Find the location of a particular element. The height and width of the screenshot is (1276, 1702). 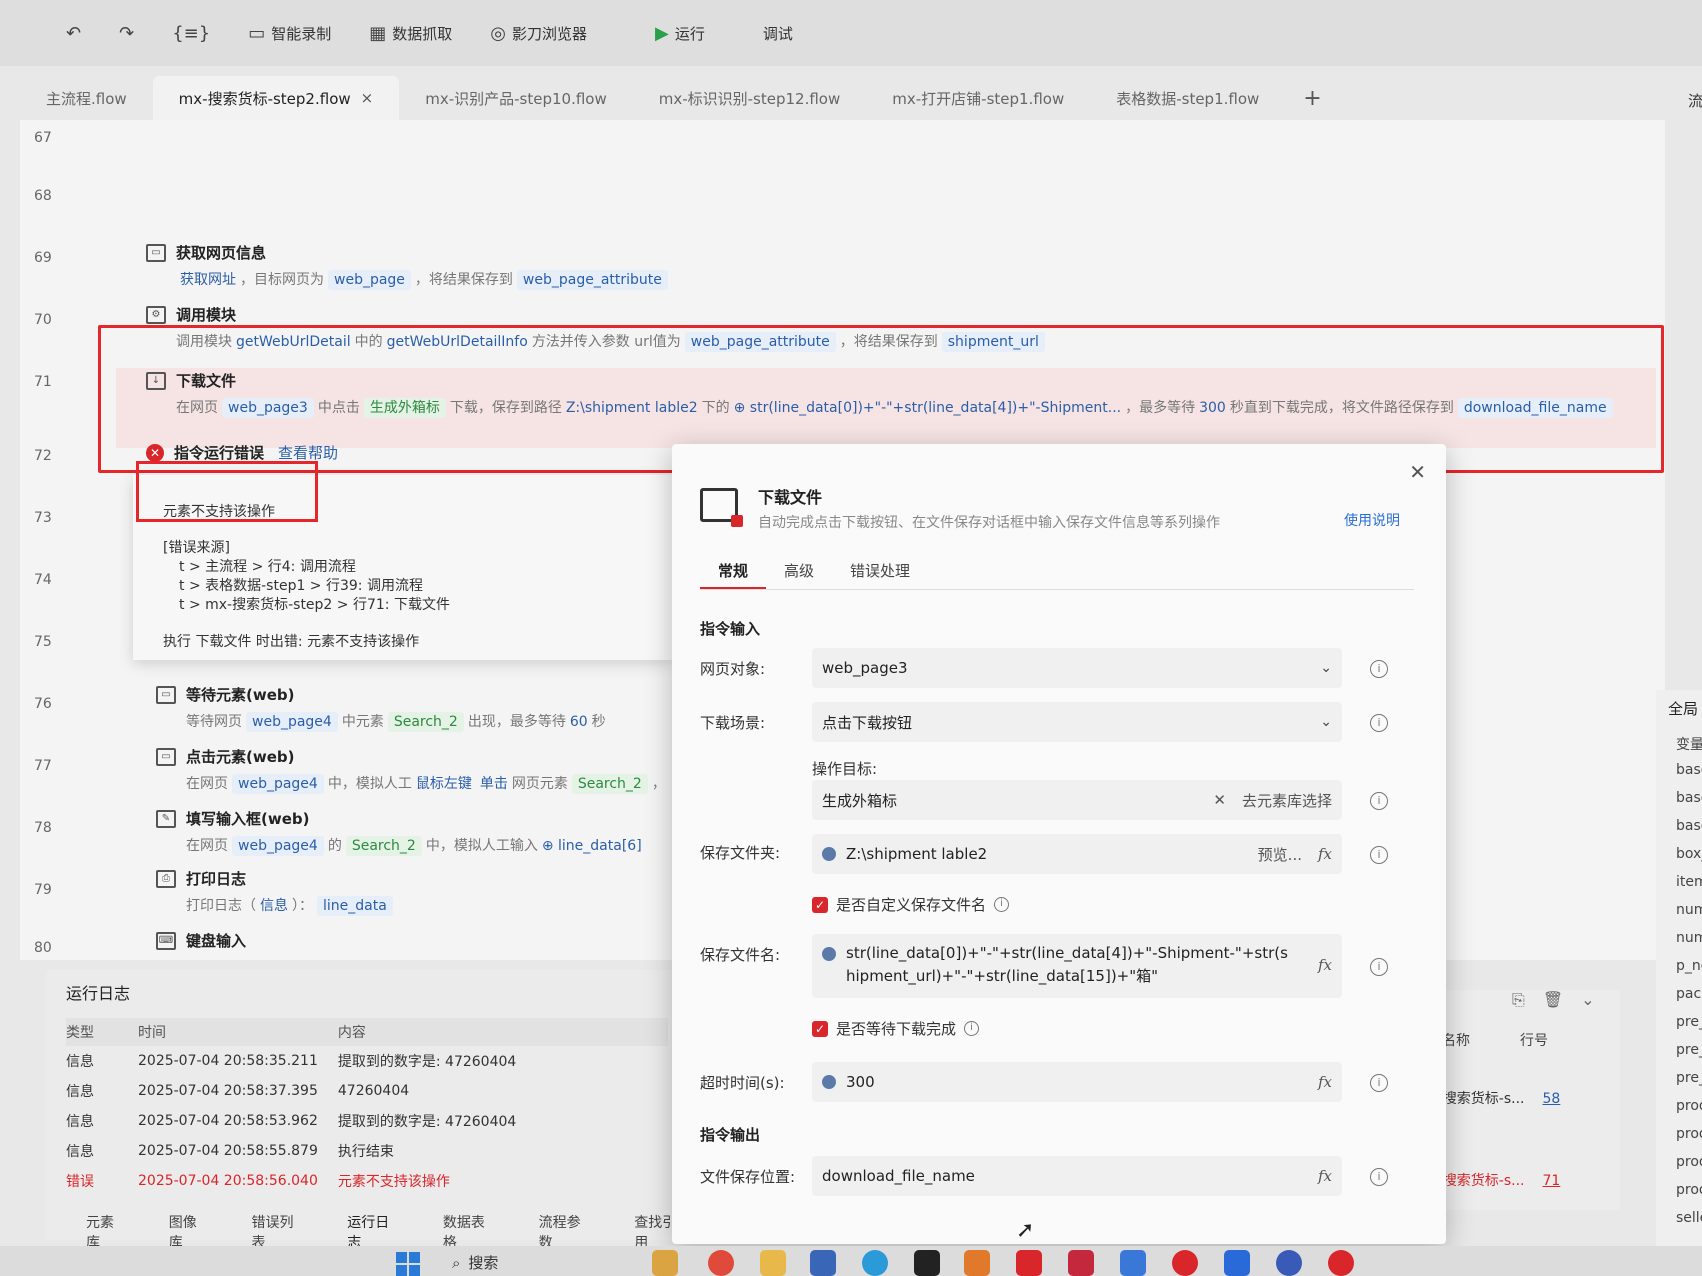

list-item: <-搜索货标-s... 58 is located at coordinates (1493, 1098).